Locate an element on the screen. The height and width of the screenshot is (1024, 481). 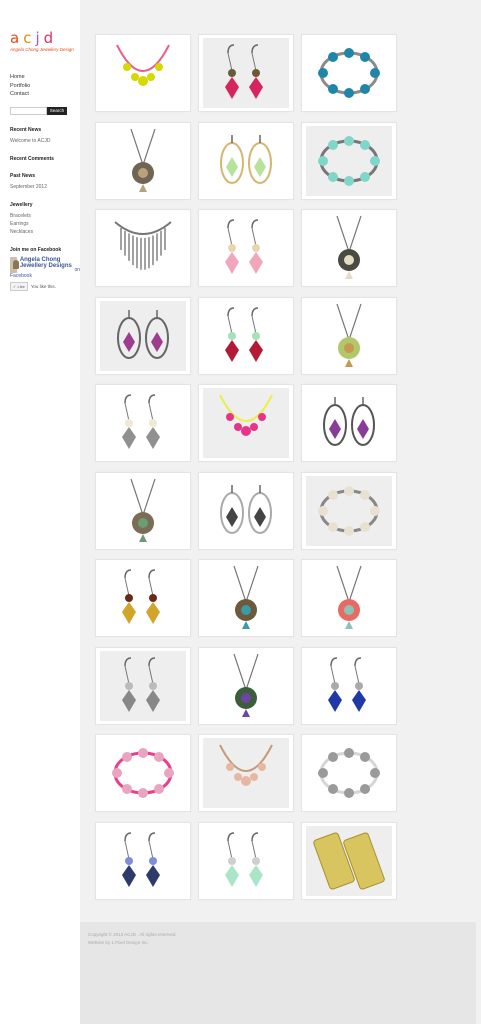
footer-credit: Website by 1 Pixel Design Inc. is located at coordinates (278, 943).